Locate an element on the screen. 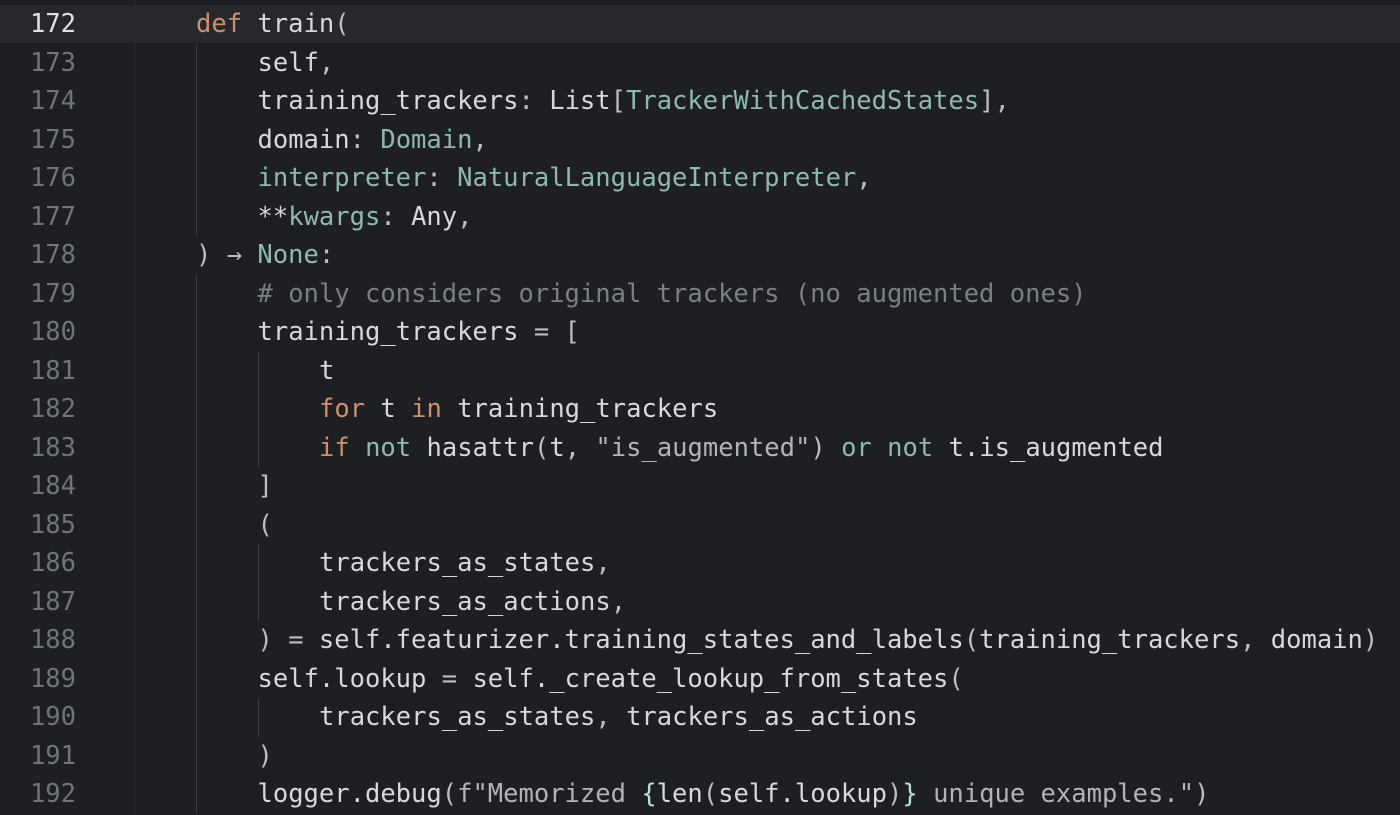 This screenshot has height=815, width=1400. code-line: 177 **kwargs: Any, is located at coordinates (700, 217).